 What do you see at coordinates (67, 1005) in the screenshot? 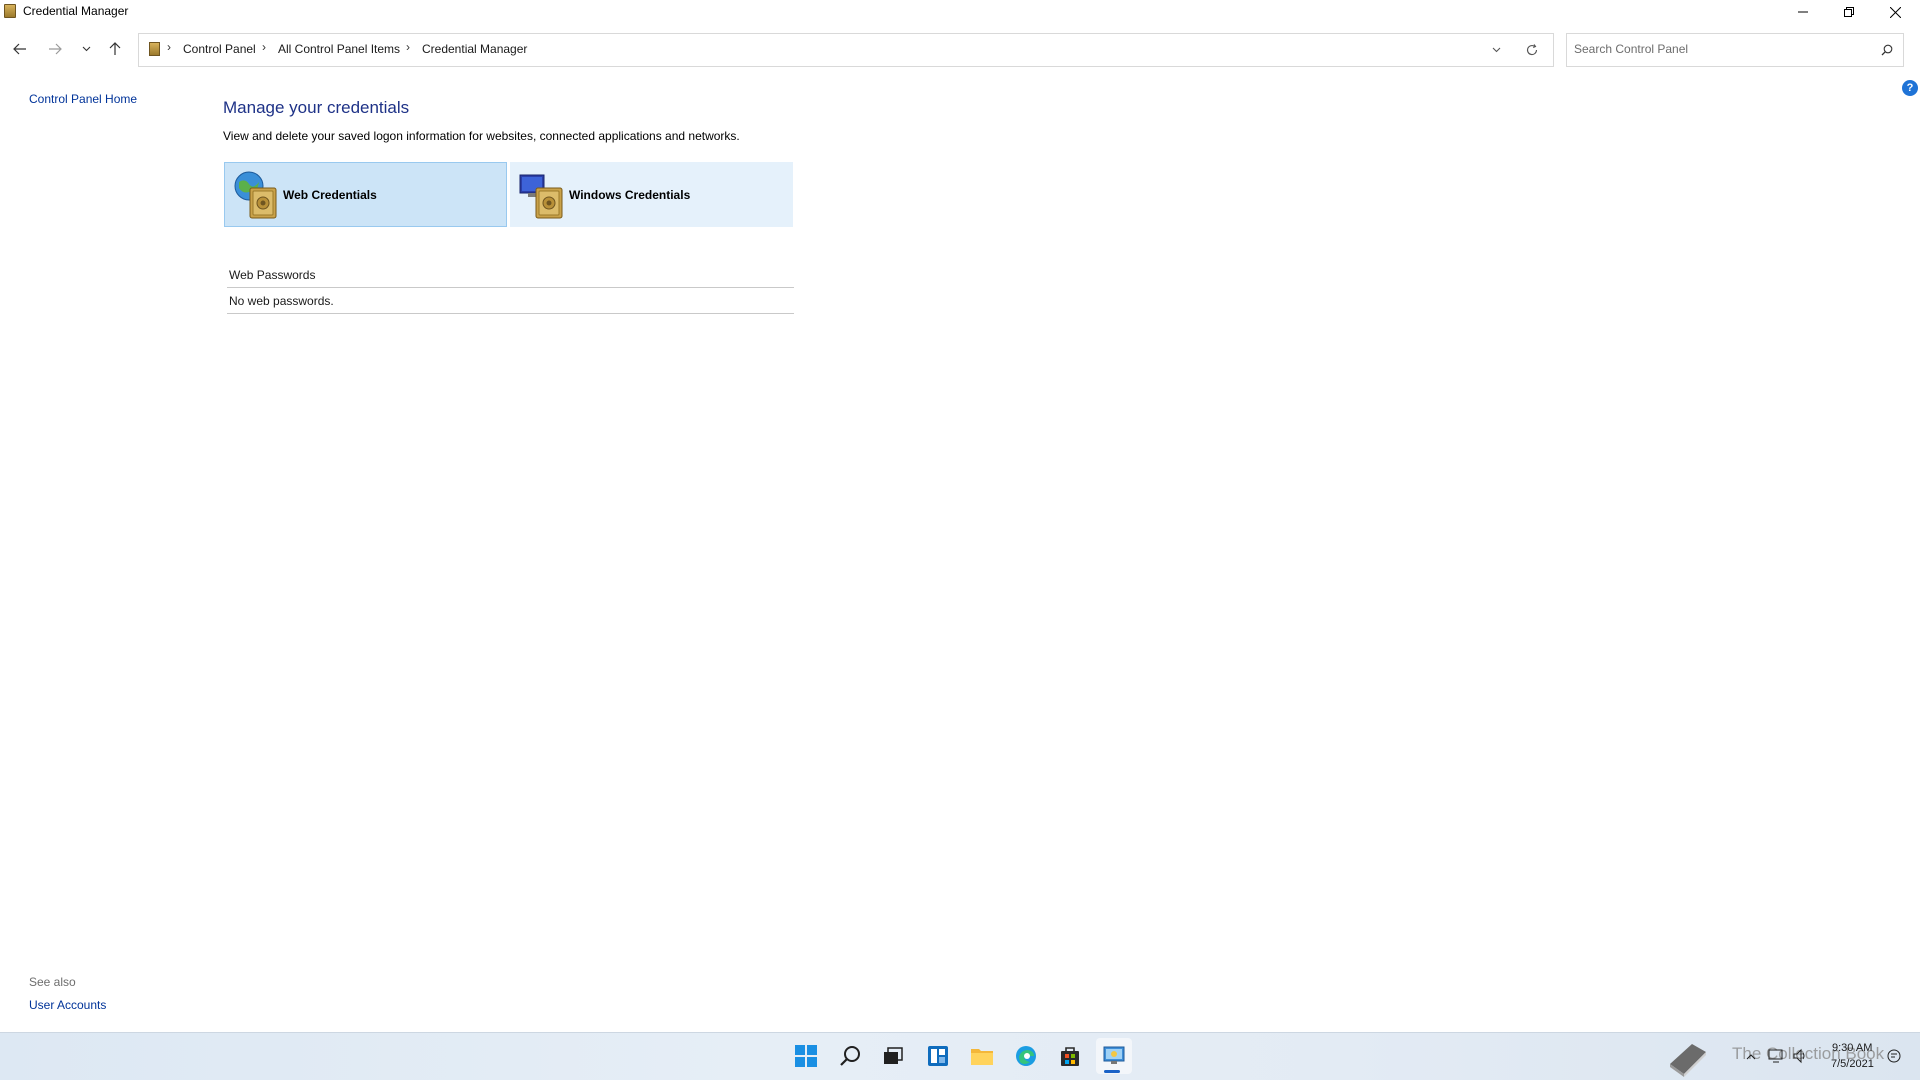
I see `user-accounts-link: User Accounts` at bounding box center [67, 1005].